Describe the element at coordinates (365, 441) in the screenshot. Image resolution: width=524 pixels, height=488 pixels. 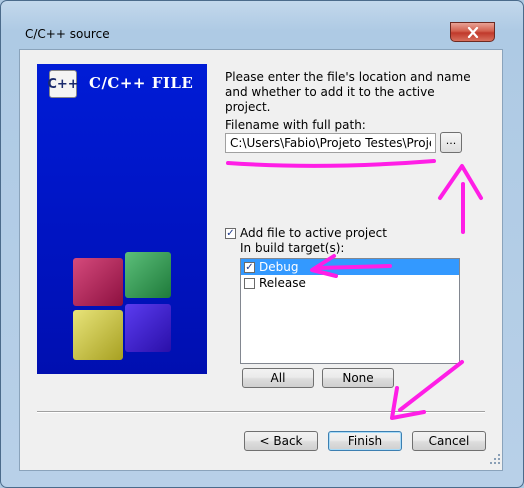
I see `finish-button: Finish` at that location.